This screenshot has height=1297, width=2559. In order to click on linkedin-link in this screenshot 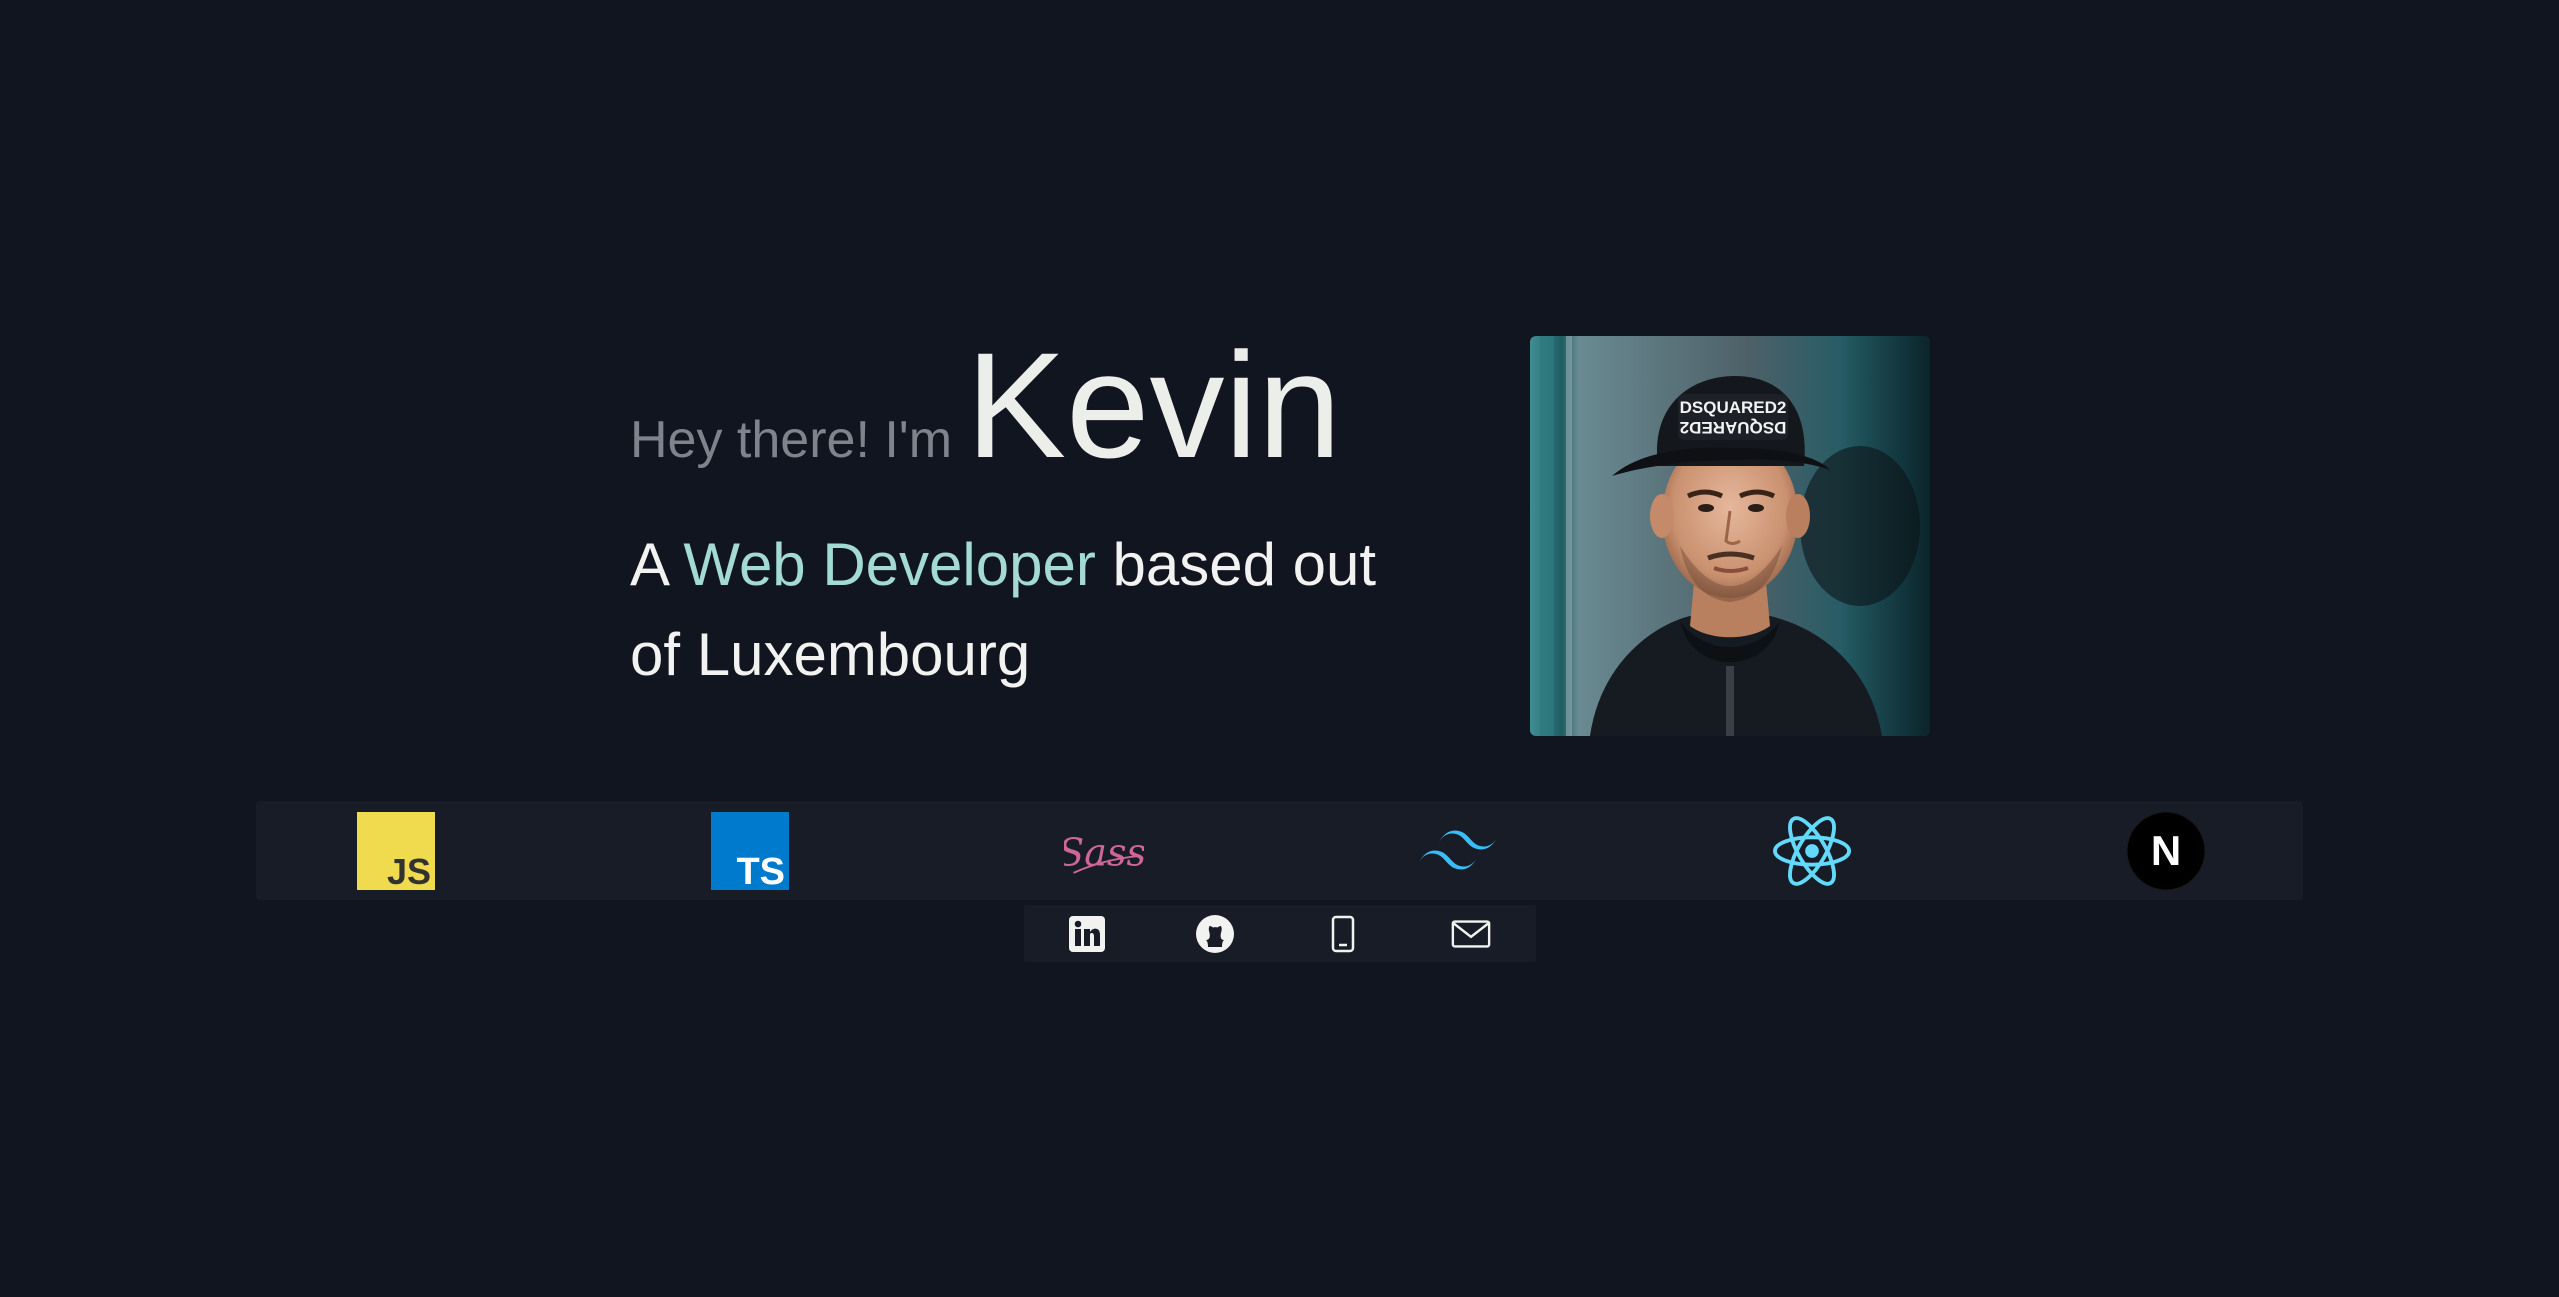, I will do `click(1087, 934)`.